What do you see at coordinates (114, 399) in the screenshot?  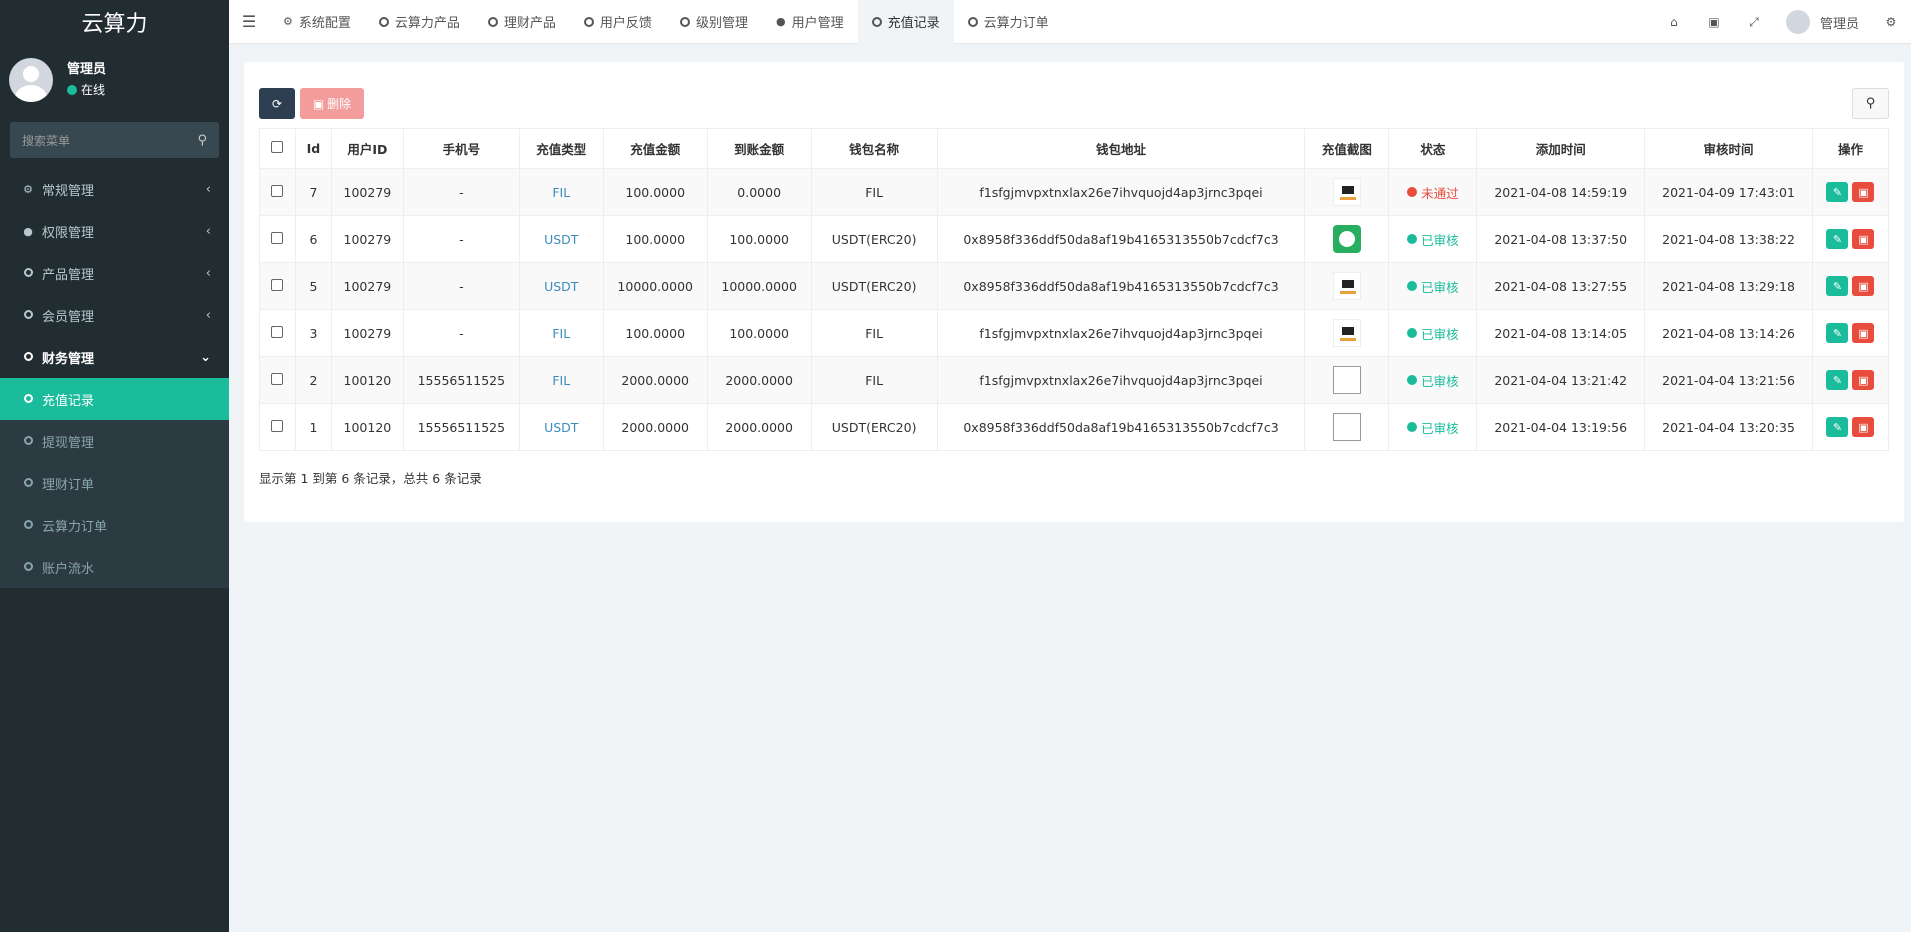 I see `sidebar-item-recharge-records: 充值记录` at bounding box center [114, 399].